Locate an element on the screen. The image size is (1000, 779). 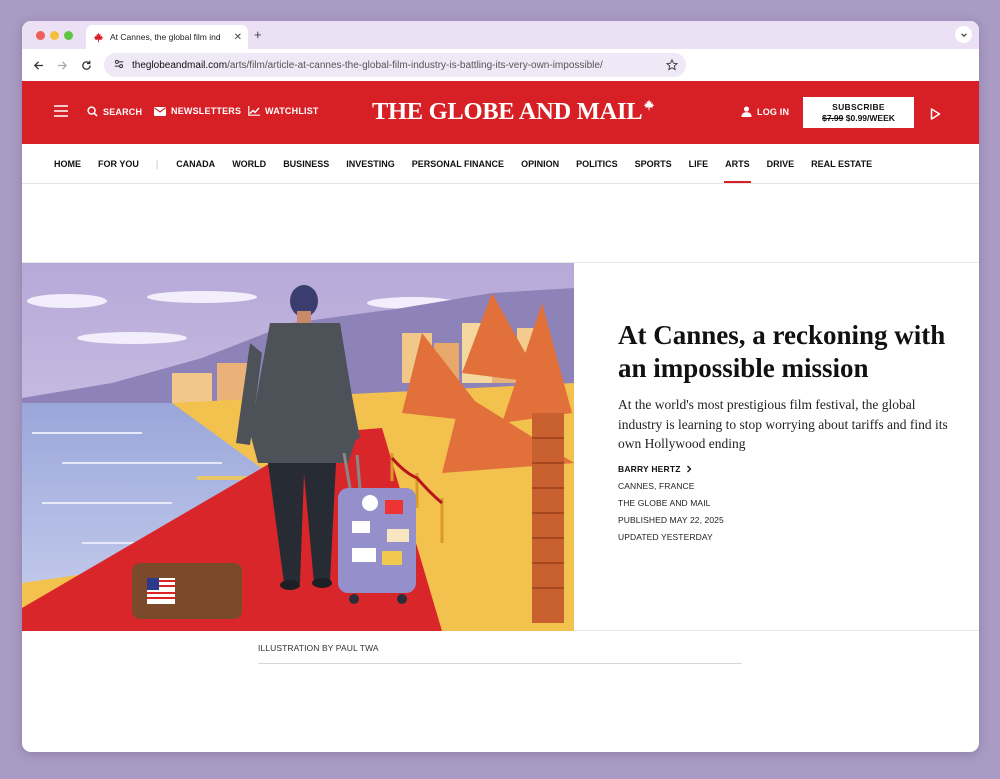
maple-leaf-icon is located at coordinates (98, 37).